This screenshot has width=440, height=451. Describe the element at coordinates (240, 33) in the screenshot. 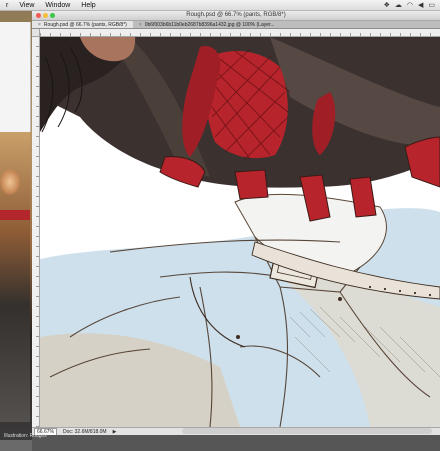

I see `horizontal-ruler` at that location.